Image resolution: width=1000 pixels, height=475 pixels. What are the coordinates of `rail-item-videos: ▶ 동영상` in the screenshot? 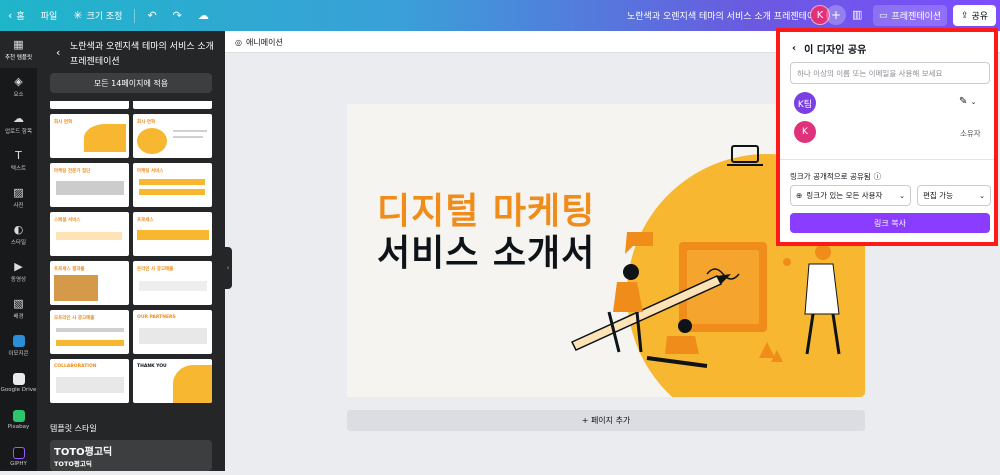 It's located at (18, 271).